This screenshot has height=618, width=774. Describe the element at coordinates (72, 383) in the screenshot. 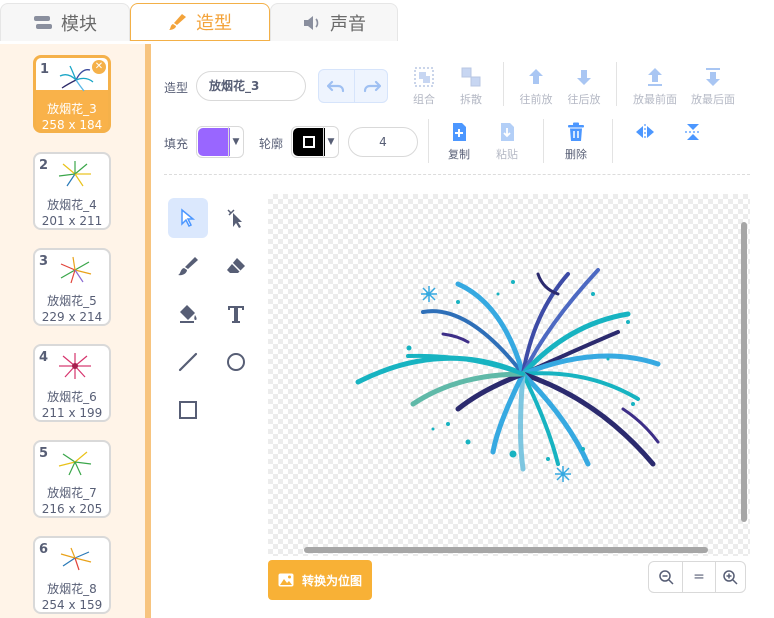

I see `costume-item-4: 4 放烟花_6 211 x 199` at that location.